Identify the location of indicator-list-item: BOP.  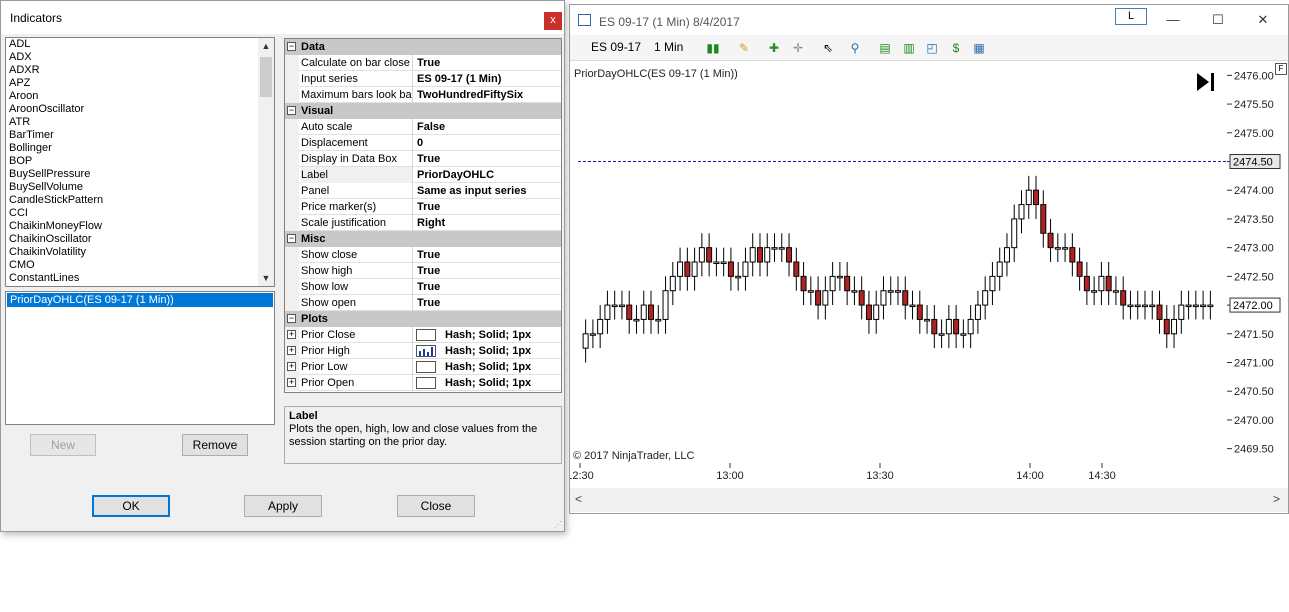
(140, 161).